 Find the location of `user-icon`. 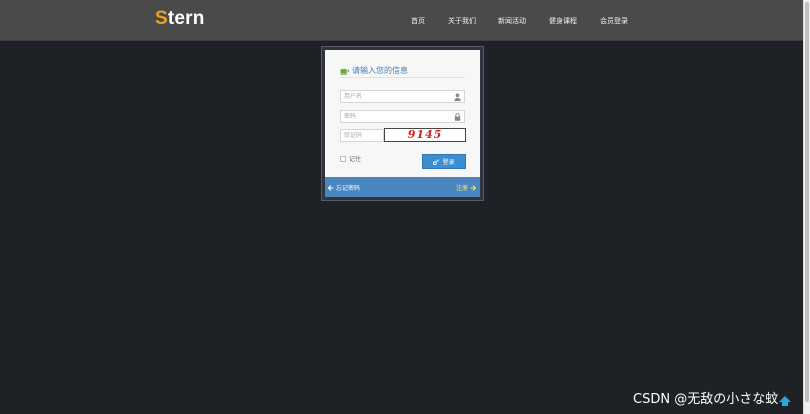

user-icon is located at coordinates (457, 97).